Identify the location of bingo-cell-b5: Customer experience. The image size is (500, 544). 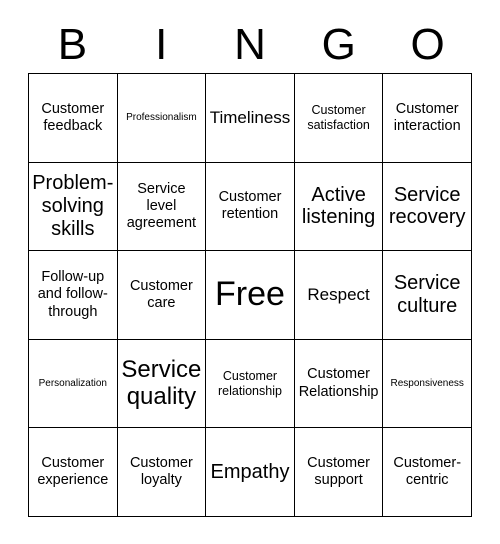
(73, 472).